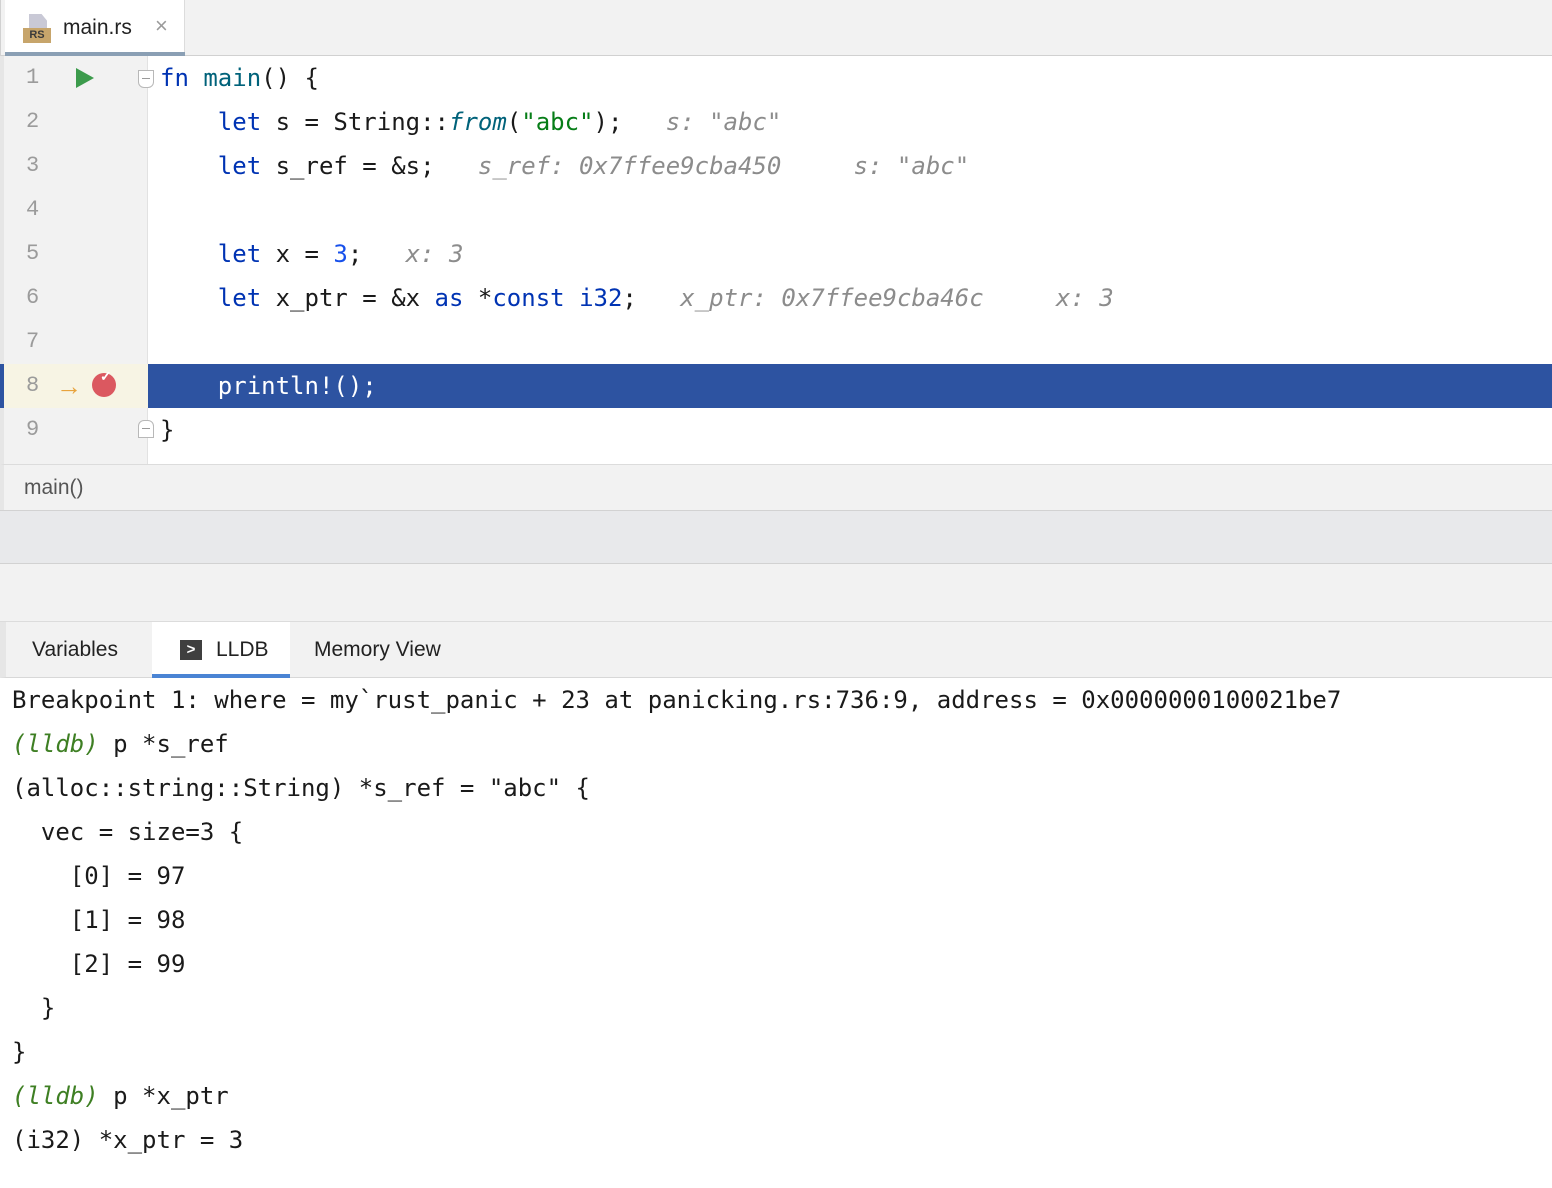 The width and height of the screenshot is (1552, 1188). What do you see at coordinates (161, 26) in the screenshot?
I see `close-icon: ×` at bounding box center [161, 26].